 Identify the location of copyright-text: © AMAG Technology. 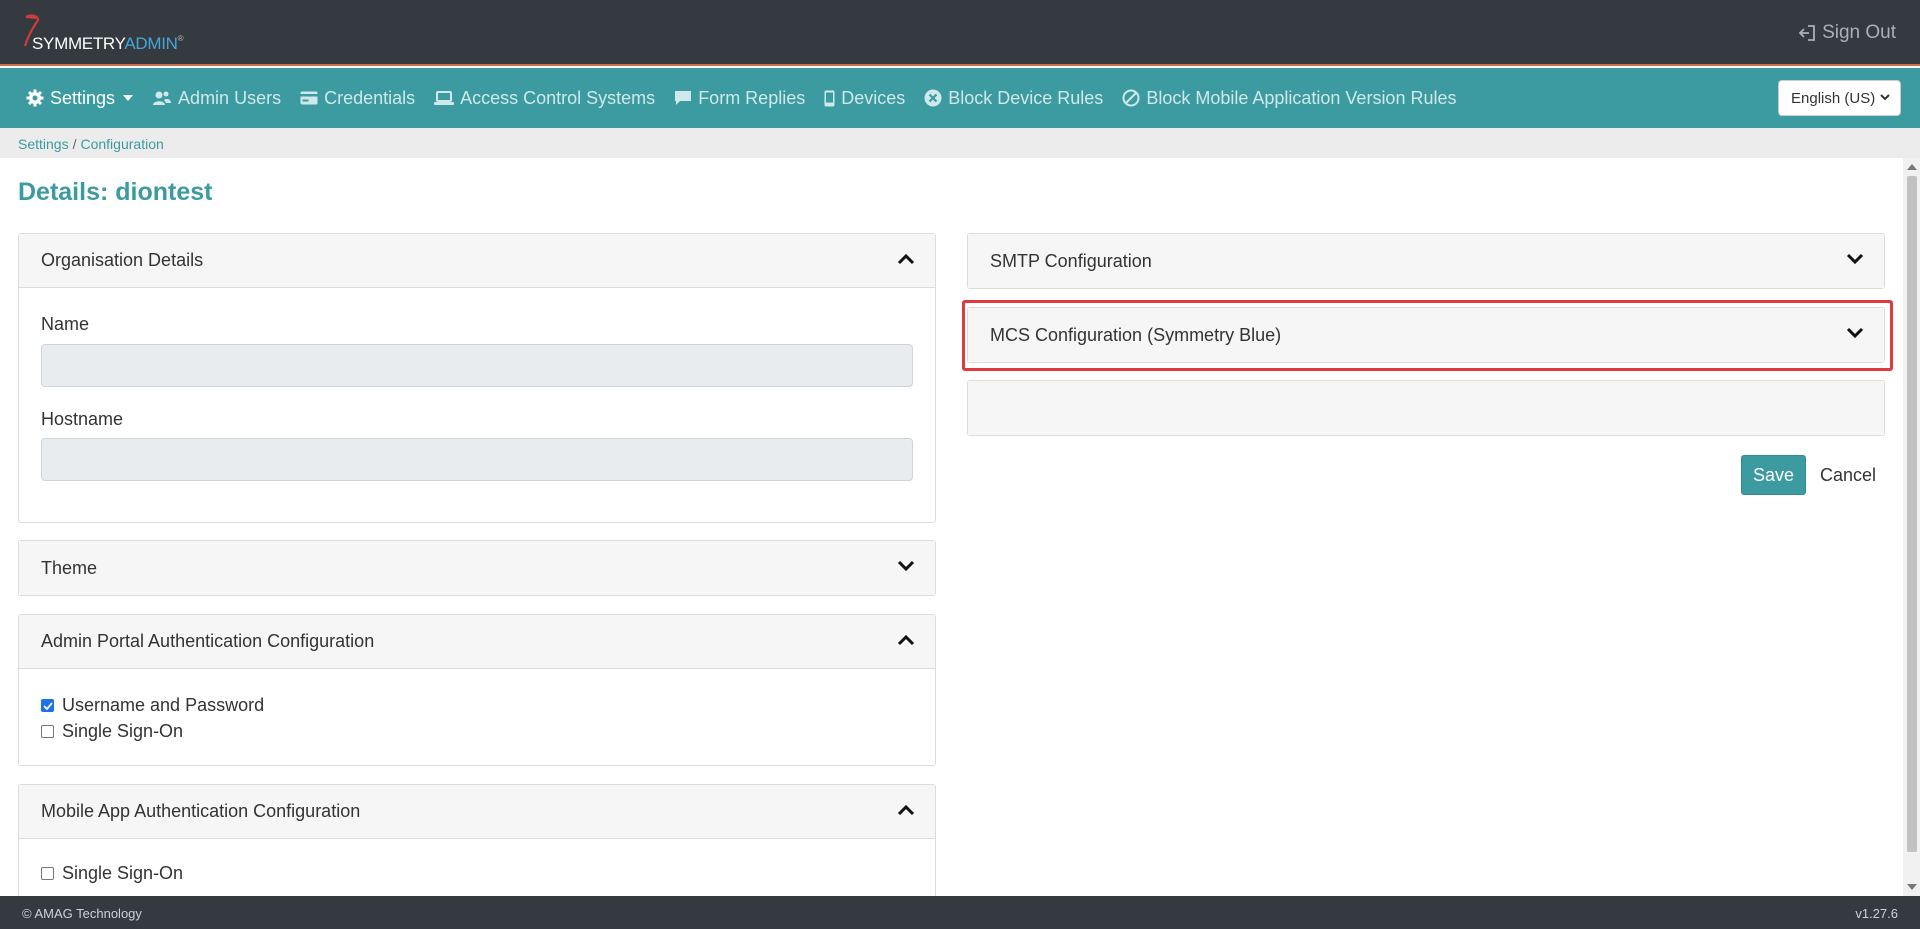
(82, 913).